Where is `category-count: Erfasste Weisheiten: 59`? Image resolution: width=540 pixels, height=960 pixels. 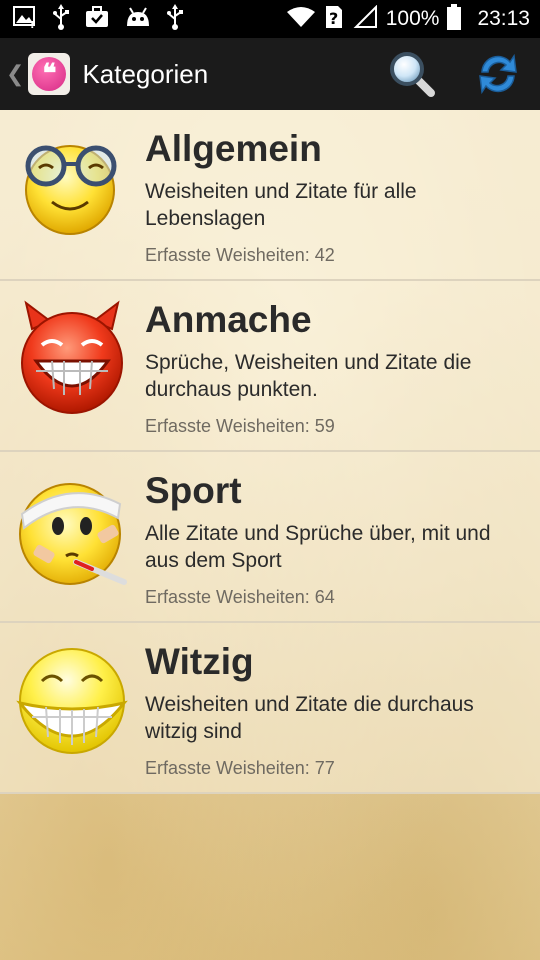
category-count: Erfasste Weisheiten: 59 is located at coordinates (240, 426).